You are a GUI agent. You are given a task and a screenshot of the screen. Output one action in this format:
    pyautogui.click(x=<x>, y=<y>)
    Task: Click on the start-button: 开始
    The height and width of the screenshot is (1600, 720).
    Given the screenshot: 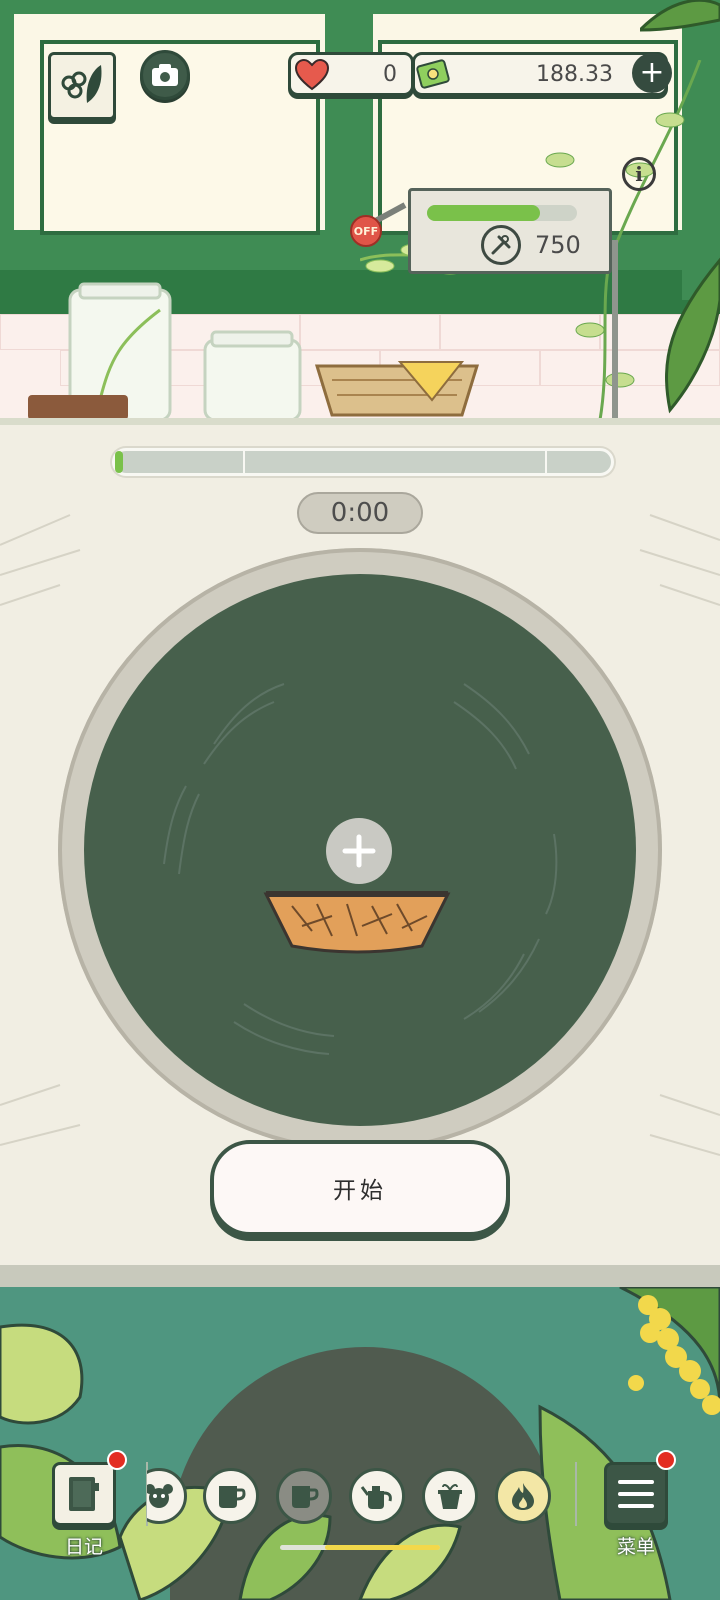 What is the action you would take?
    pyautogui.click(x=360, y=1188)
    